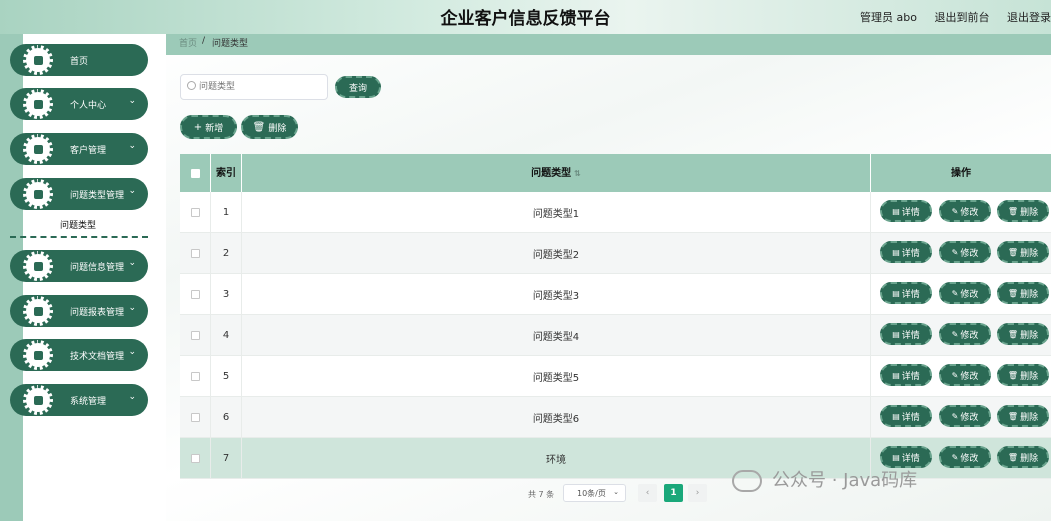  What do you see at coordinates (226, 417) in the screenshot?
I see `row-index: 6` at bounding box center [226, 417].